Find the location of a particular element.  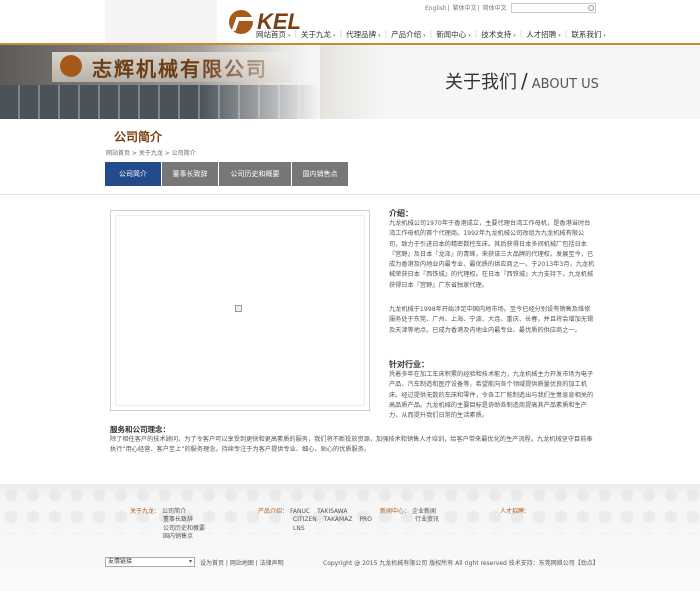

footer-products: 产品介绍： FANUC TAKISAWA CITIZEN TAKAMAZ PRO LNS is located at coordinates (315, 520).